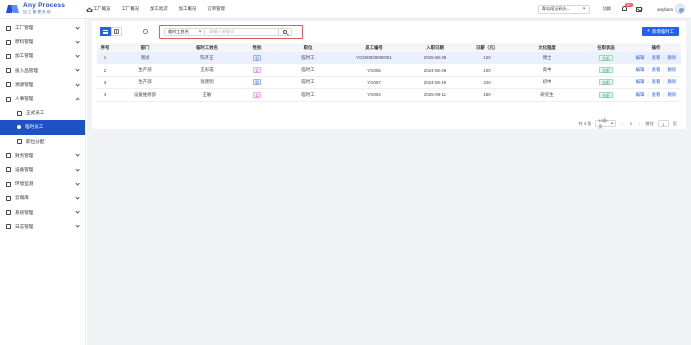 This screenshot has height=345, width=691. Describe the element at coordinates (257, 57) in the screenshot. I see `gender-tag: 男` at that location.